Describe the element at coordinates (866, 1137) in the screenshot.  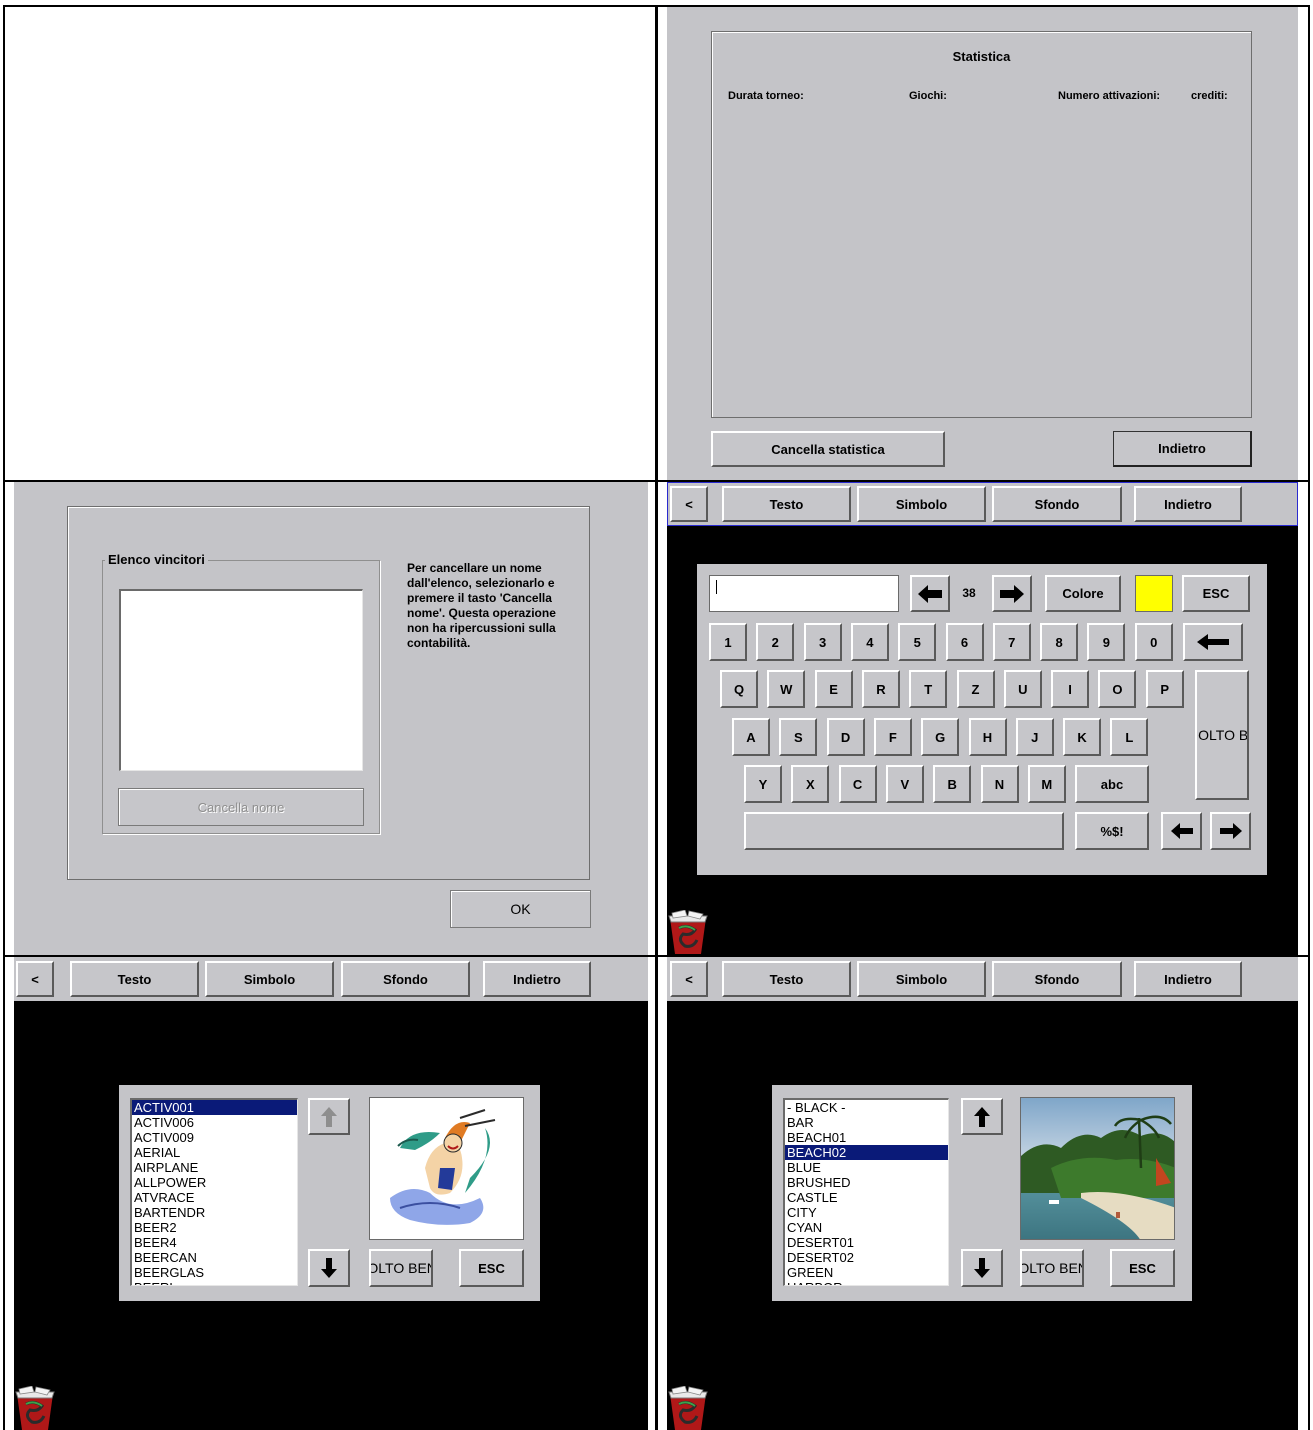
I see `list-item: BEACH01` at that location.